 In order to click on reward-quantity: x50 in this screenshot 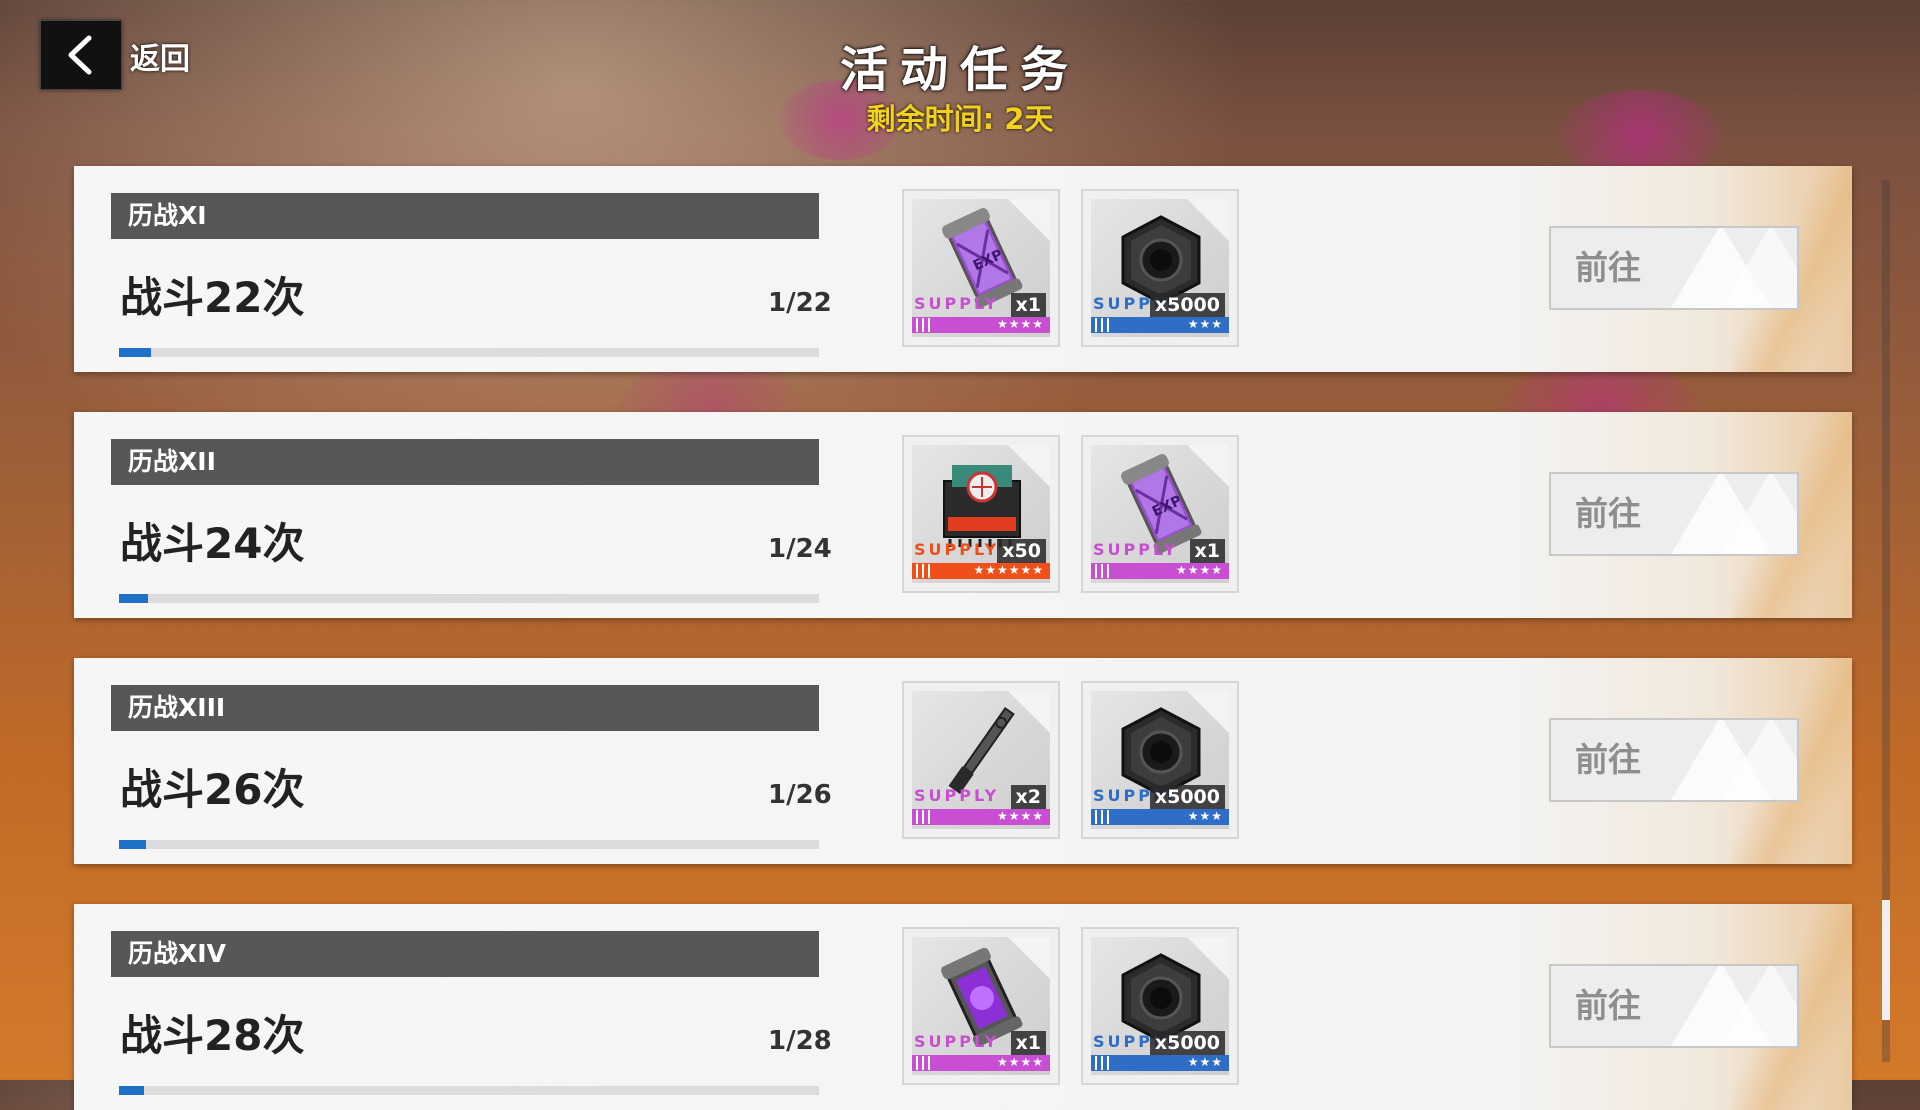, I will do `click(1021, 551)`.